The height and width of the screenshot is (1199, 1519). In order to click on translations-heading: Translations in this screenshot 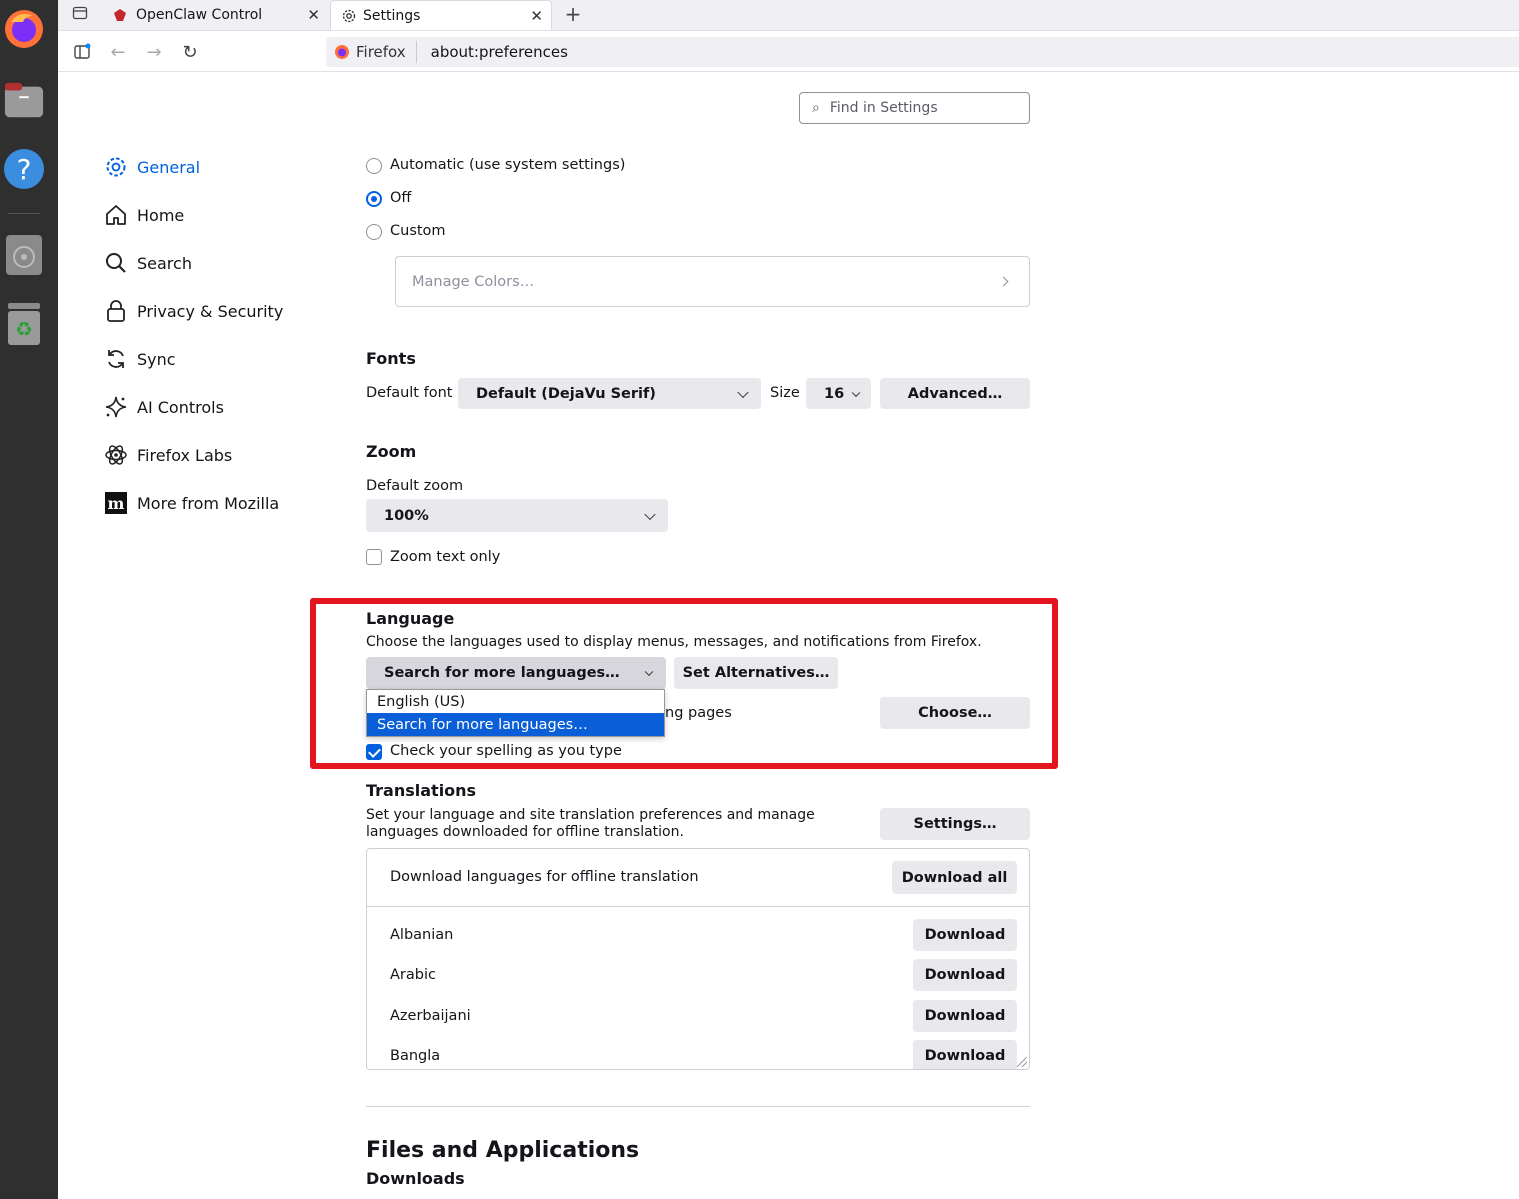, I will do `click(421, 790)`.